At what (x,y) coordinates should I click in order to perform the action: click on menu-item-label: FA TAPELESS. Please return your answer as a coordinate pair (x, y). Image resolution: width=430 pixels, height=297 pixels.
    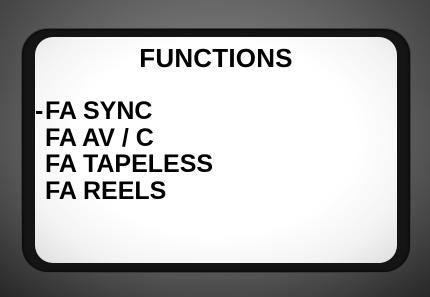
    Looking at the image, I should click on (129, 164).